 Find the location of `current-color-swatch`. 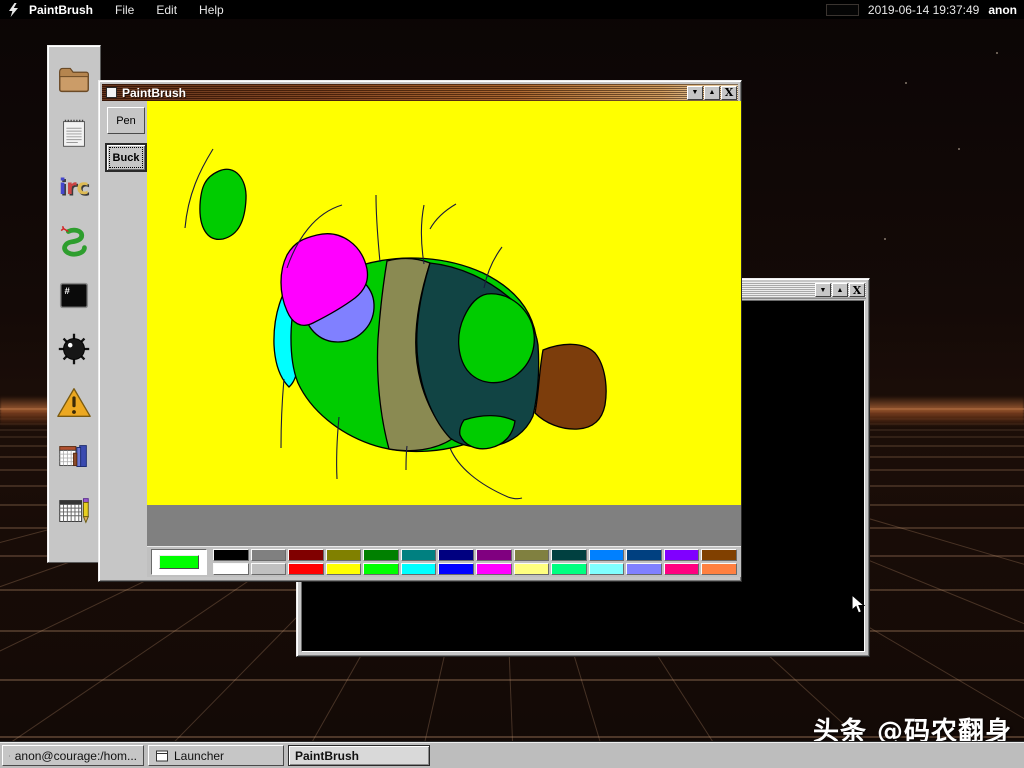

current-color-swatch is located at coordinates (179, 562).